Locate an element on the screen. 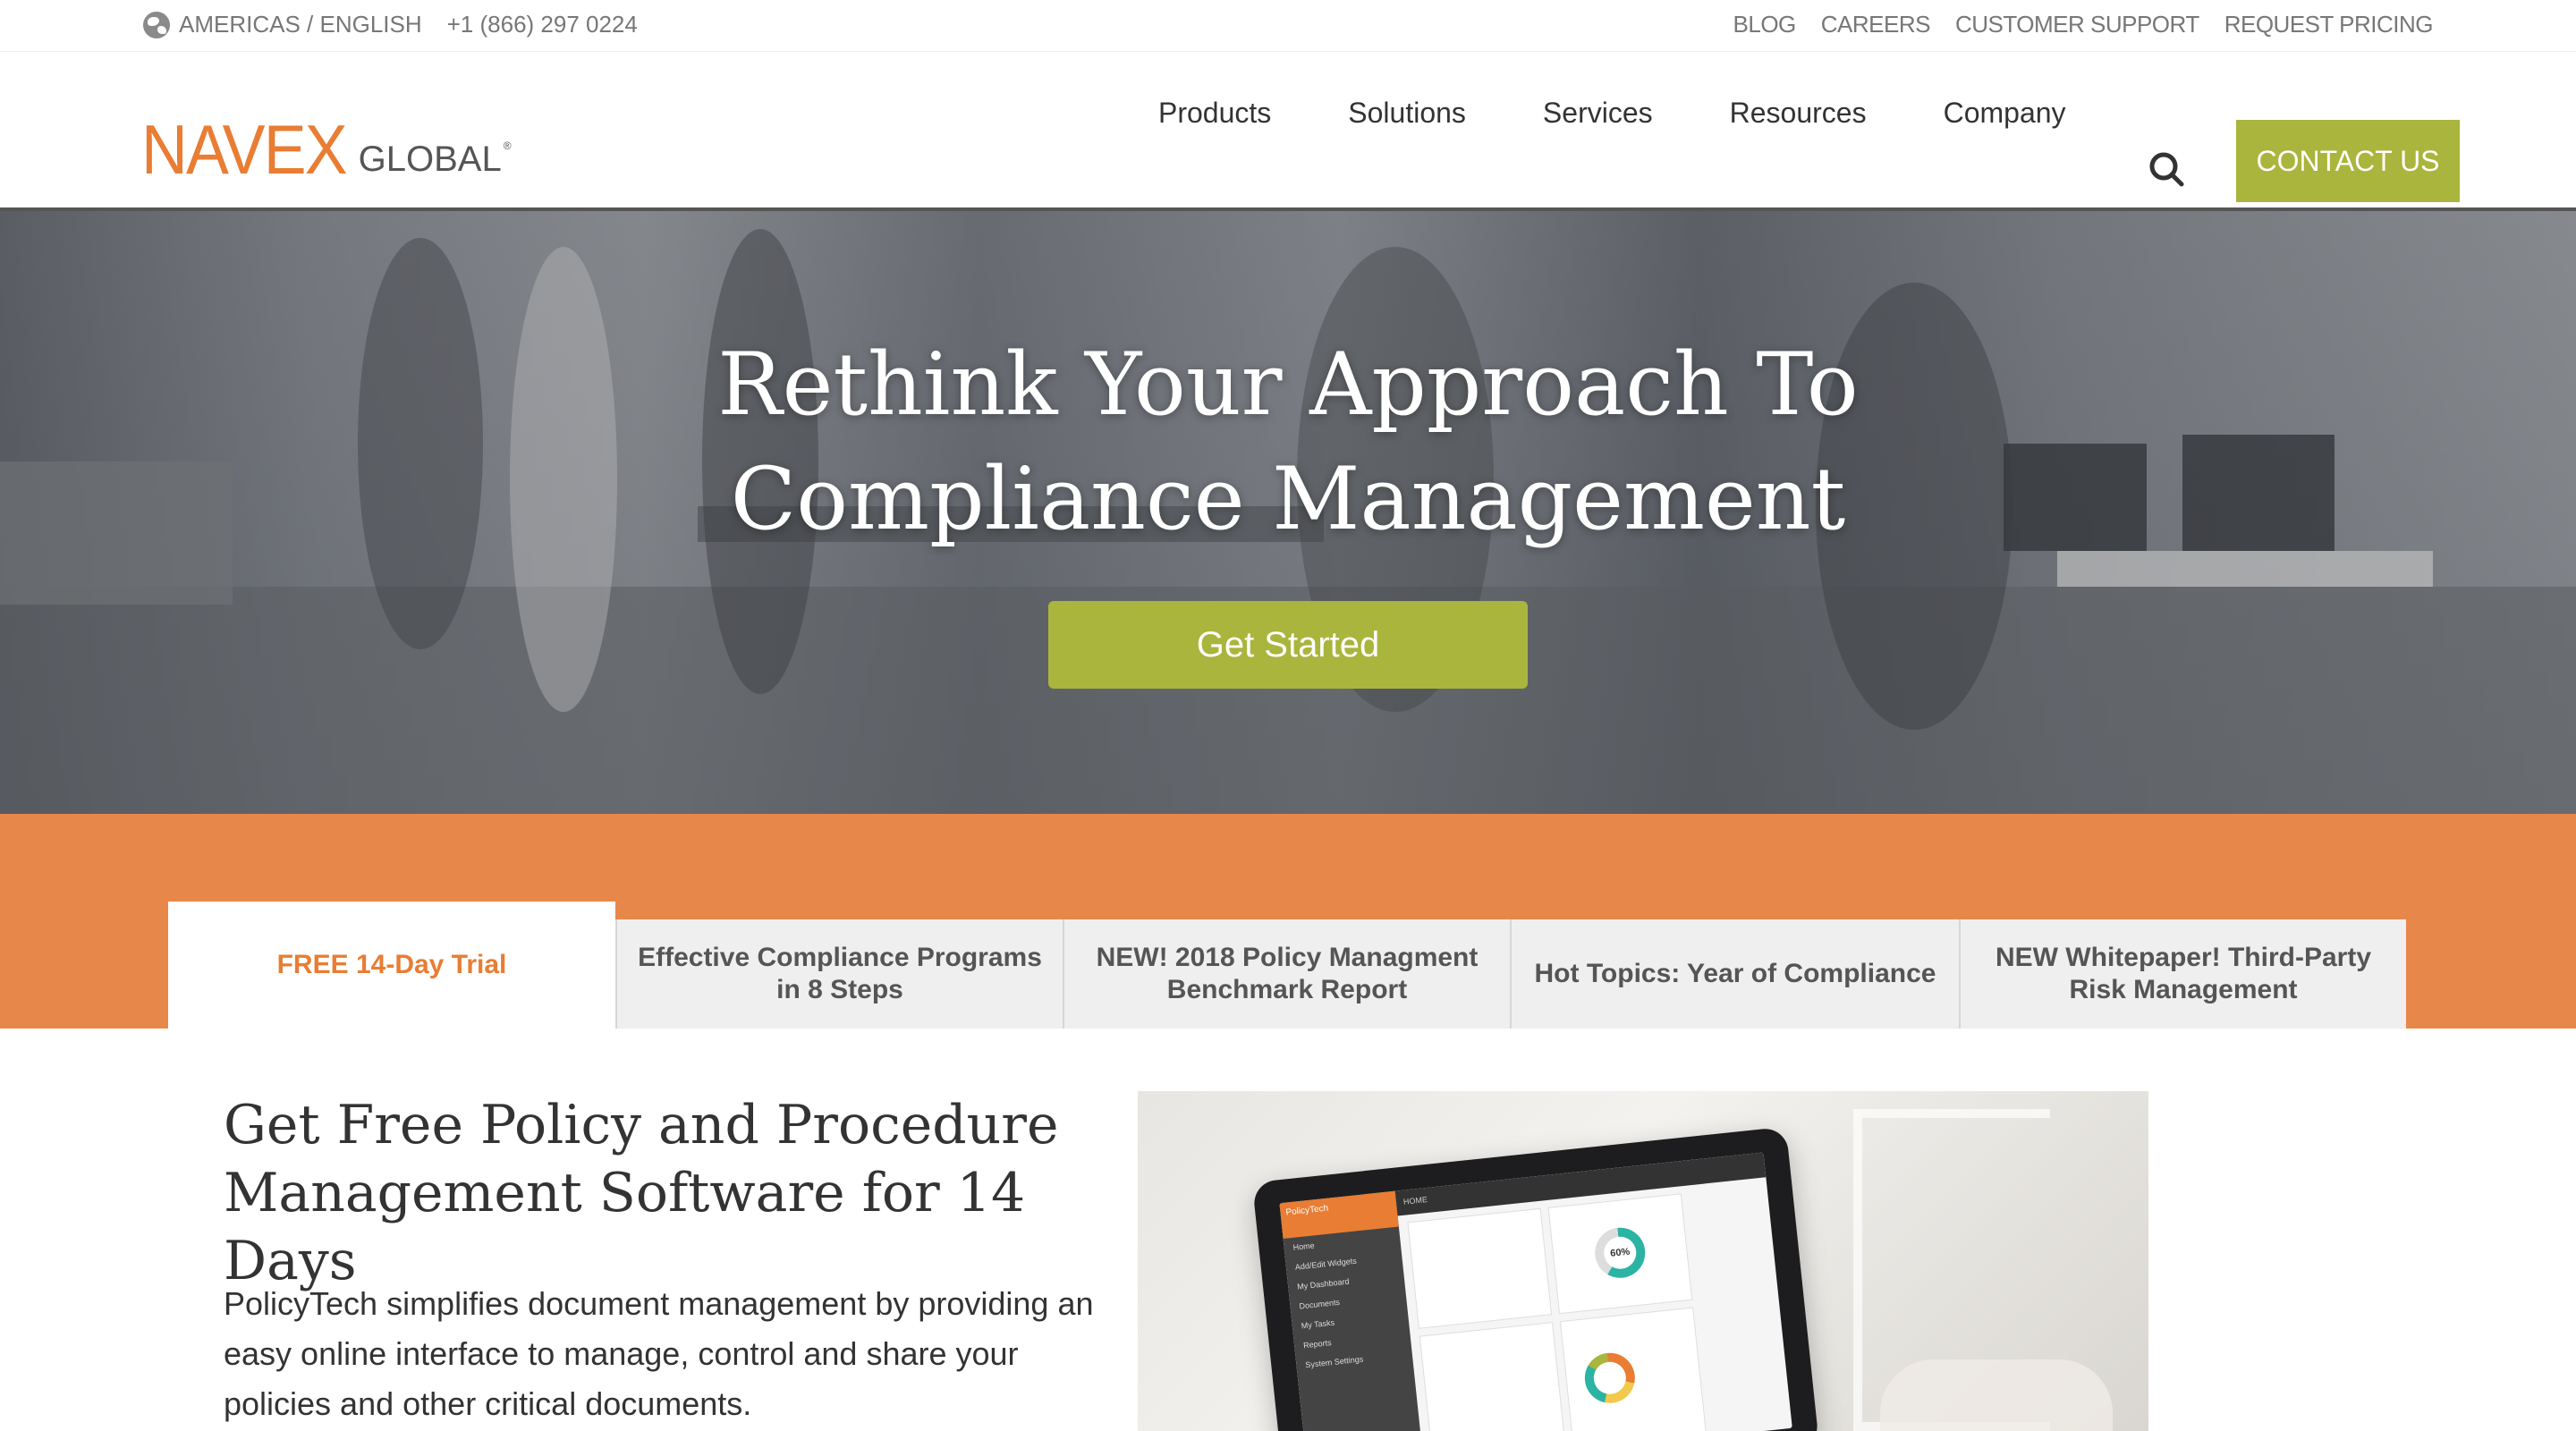 The height and width of the screenshot is (1431, 2576). tab-label: Risk Management is located at coordinates (2183, 990).